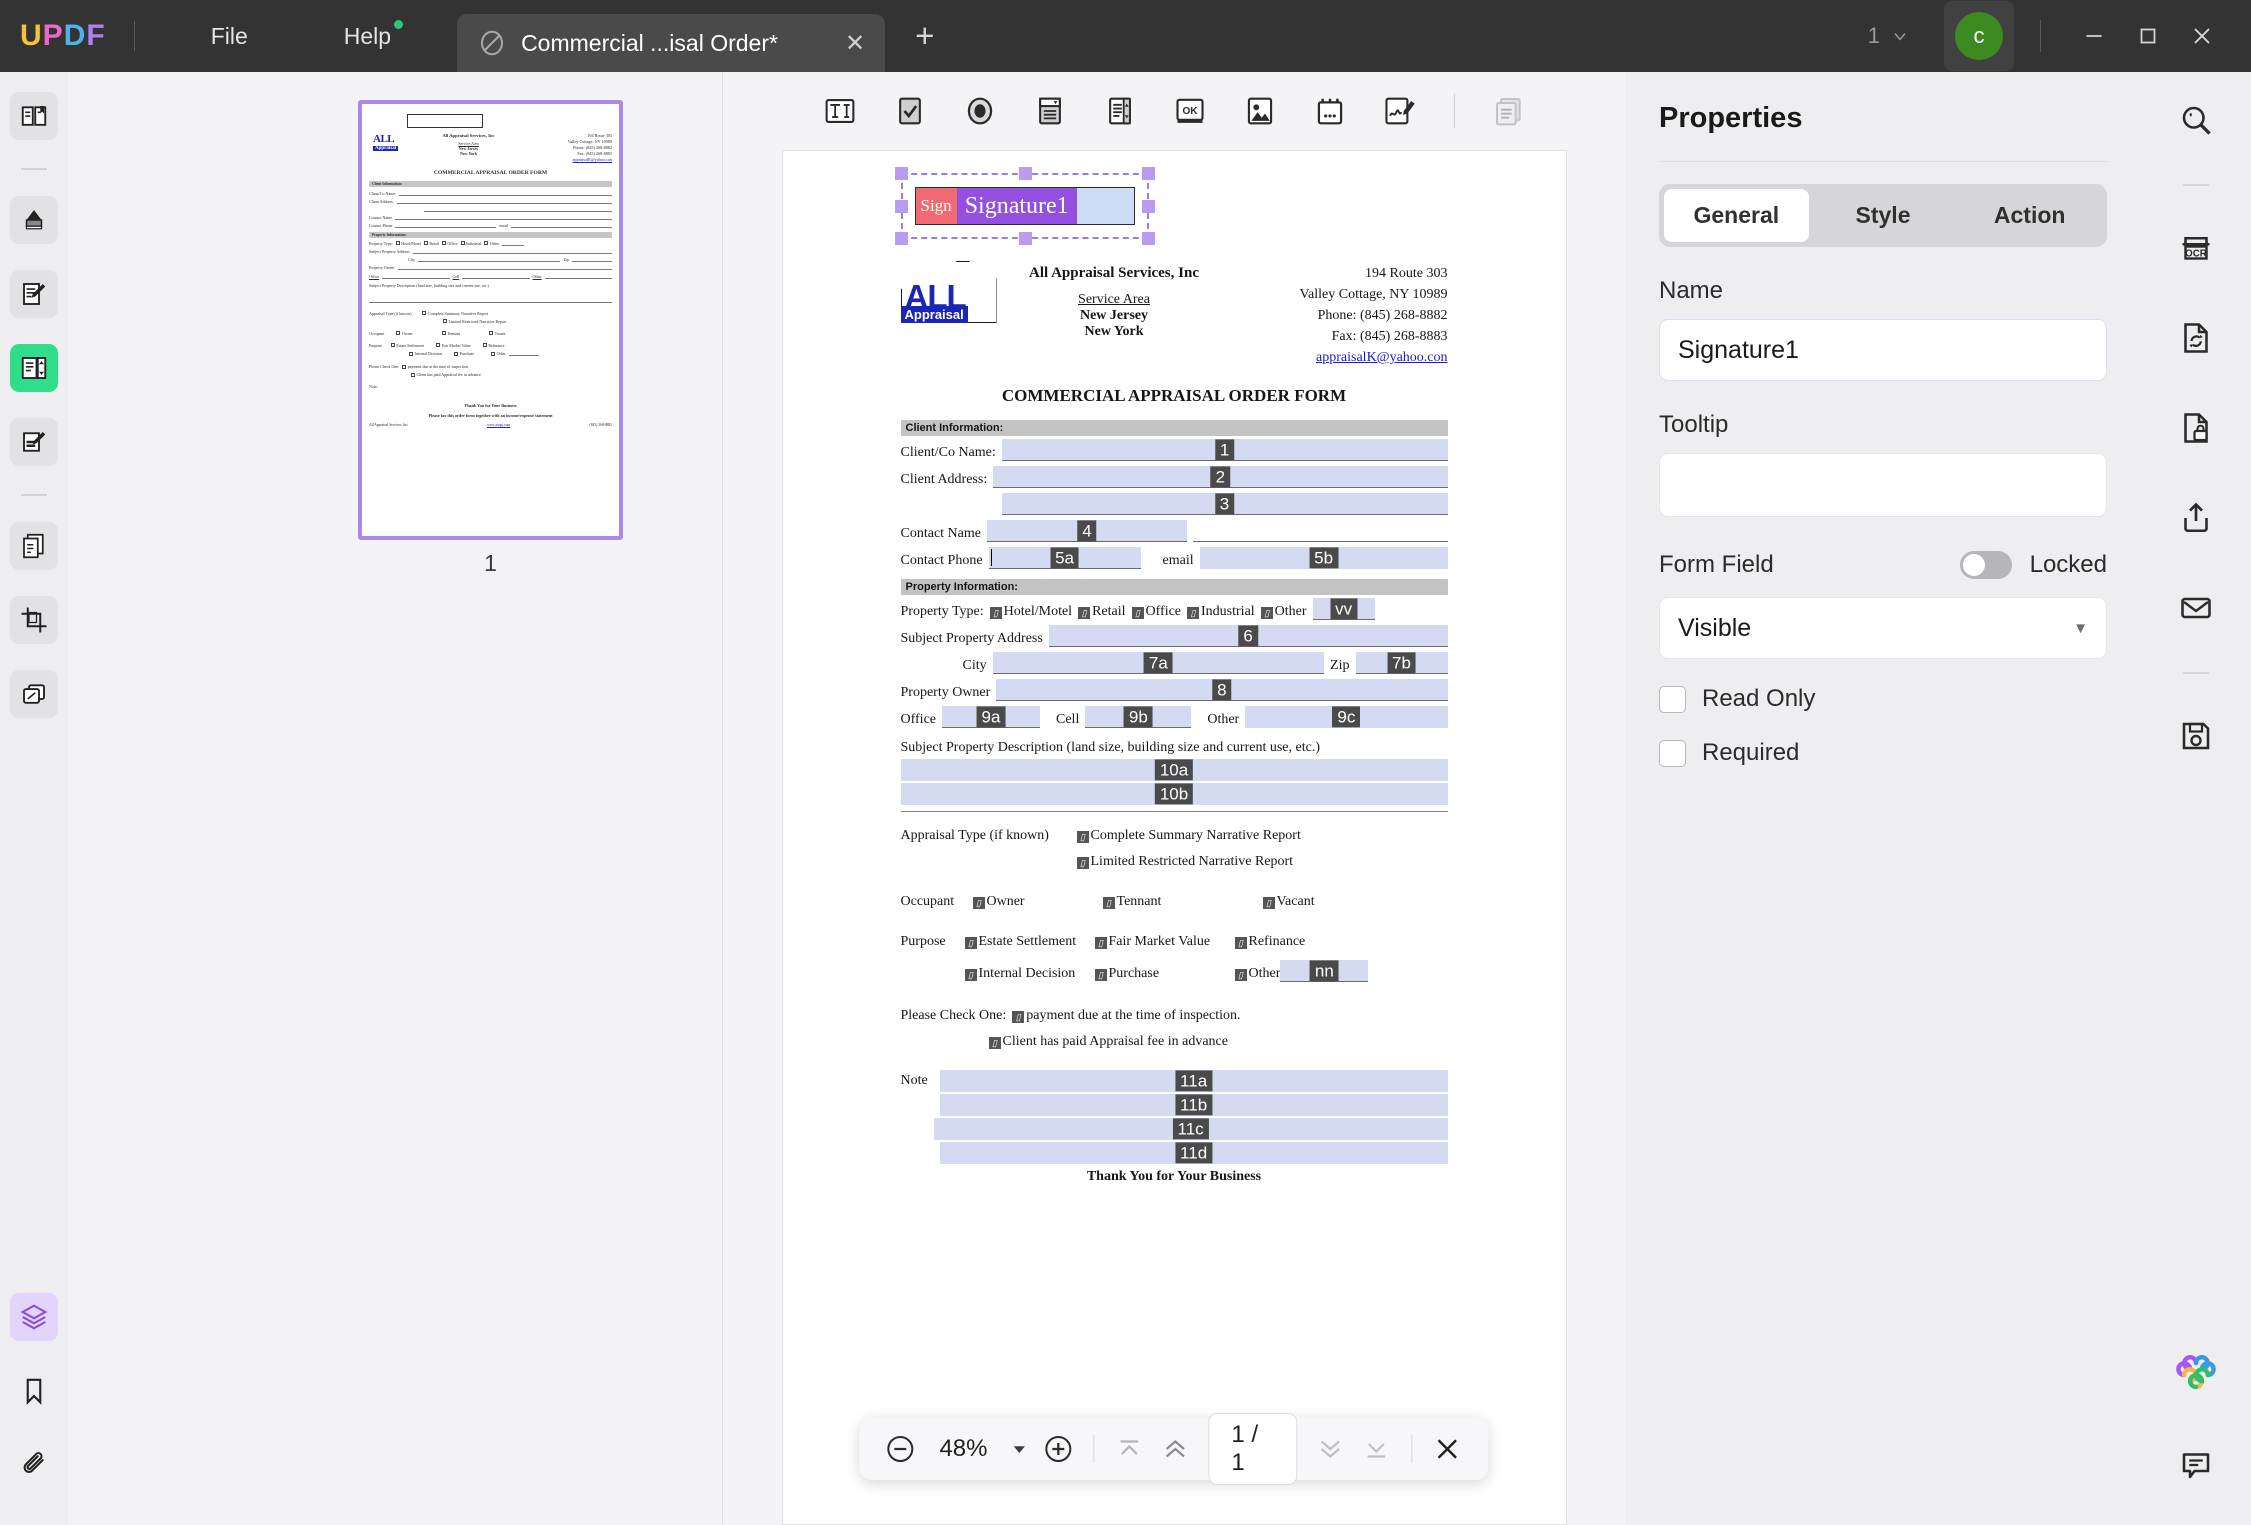 This screenshot has width=2251, height=1525. What do you see at coordinates (1337, 357) in the screenshot?
I see `company-email: appraisalK@yahoo.con` at bounding box center [1337, 357].